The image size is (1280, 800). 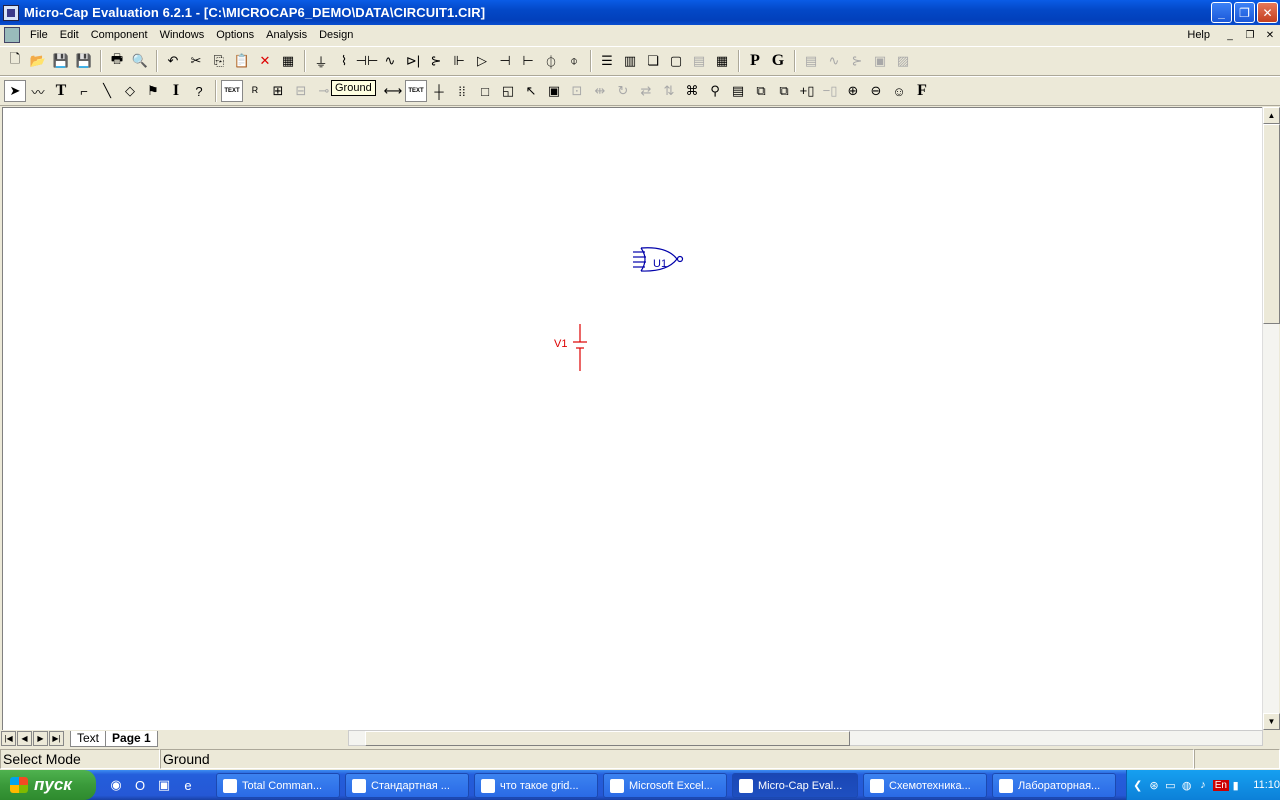 I want to click on p-button: P, so click(x=755, y=61).